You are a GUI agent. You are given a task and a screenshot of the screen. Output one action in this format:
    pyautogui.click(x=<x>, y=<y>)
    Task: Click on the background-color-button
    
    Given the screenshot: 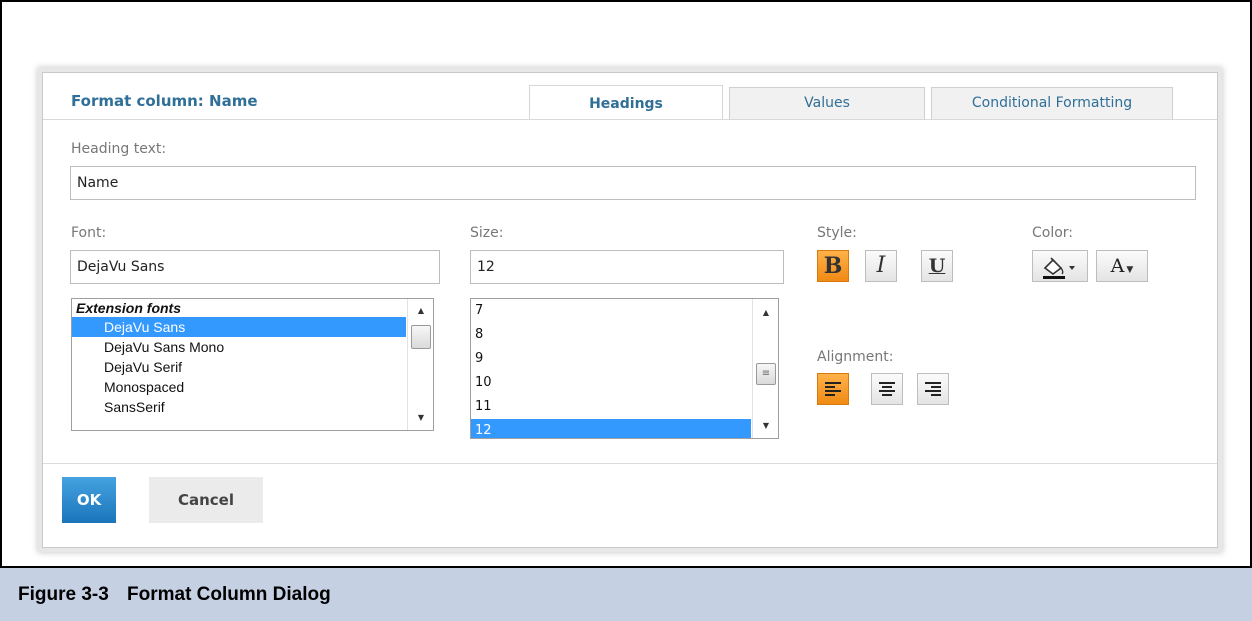 What is the action you would take?
    pyautogui.click(x=1060, y=266)
    